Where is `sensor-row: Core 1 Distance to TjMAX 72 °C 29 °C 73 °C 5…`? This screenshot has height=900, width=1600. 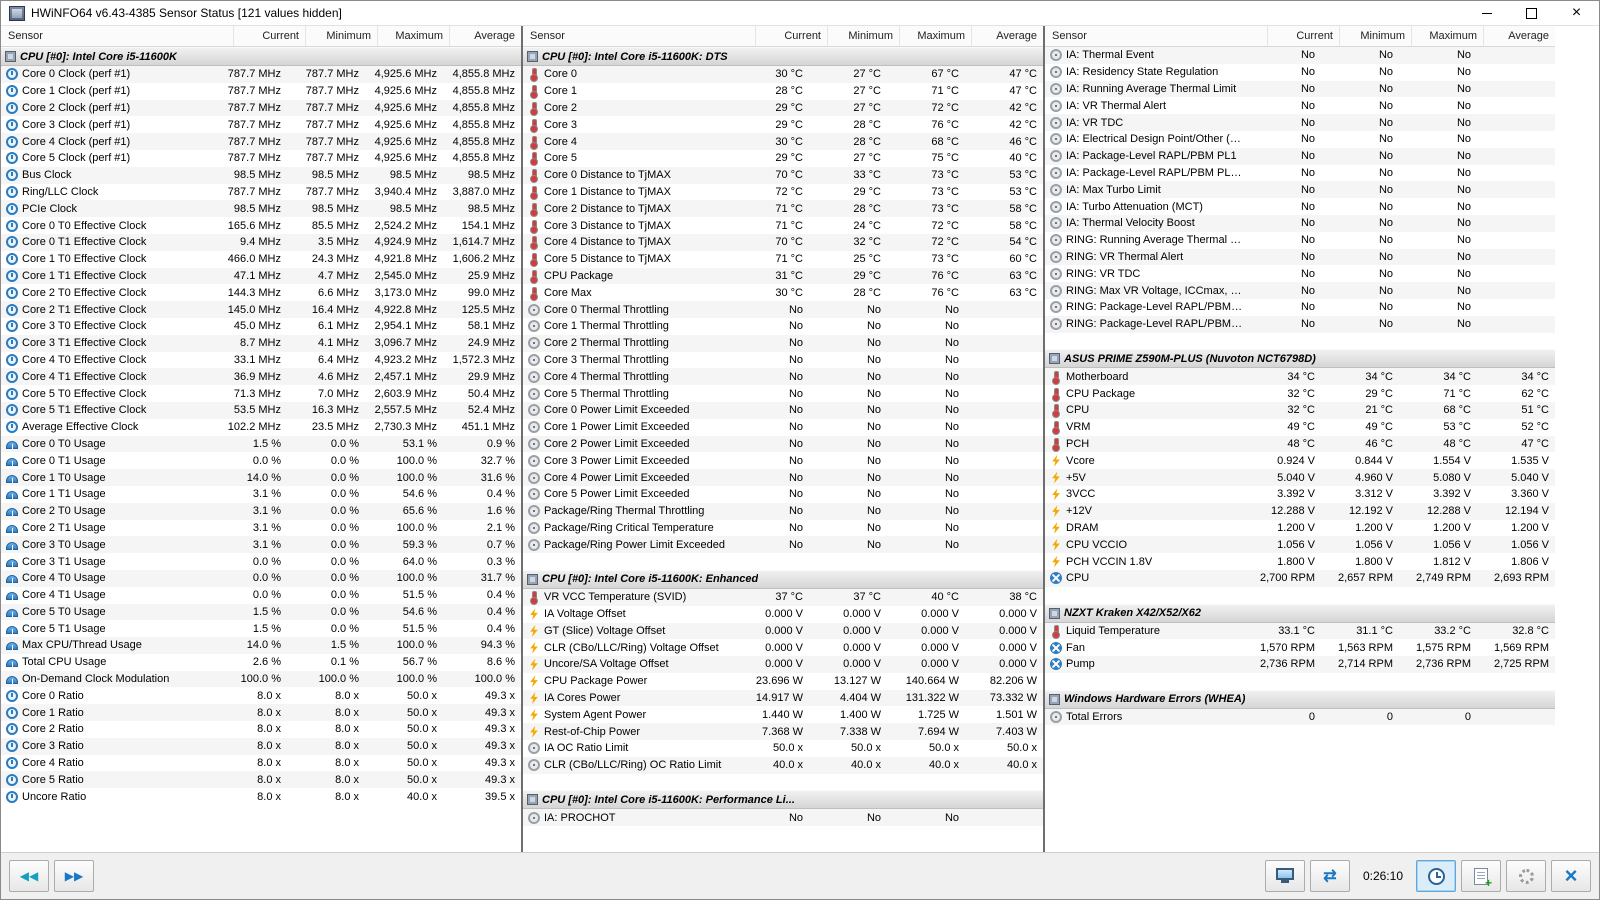 sensor-row: Core 1 Distance to TjMAX 72 °C 29 °C 73 °C 5… is located at coordinates (783, 192).